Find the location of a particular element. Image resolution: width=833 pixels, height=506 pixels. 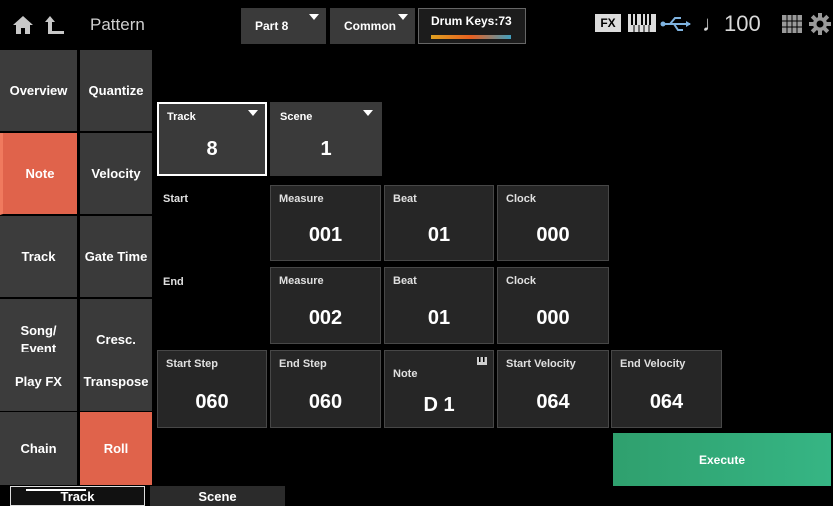

start-velocity-field: Start Velocity 064 is located at coordinates (553, 389).